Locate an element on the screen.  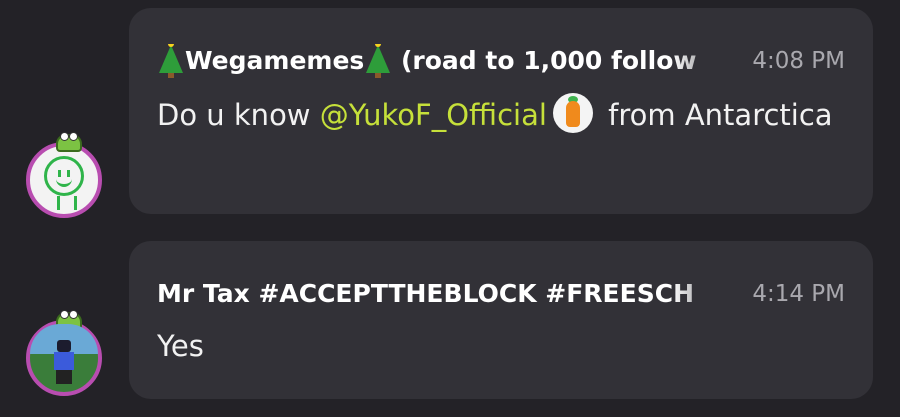
frog-badge-icon is located at coordinates (69, 142).